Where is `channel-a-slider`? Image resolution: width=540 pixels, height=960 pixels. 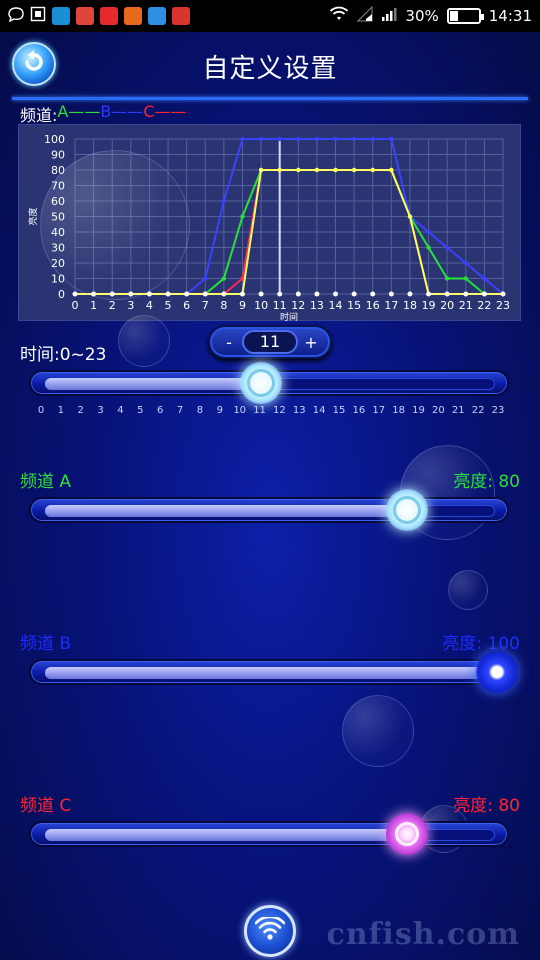 channel-a-slider is located at coordinates (269, 510).